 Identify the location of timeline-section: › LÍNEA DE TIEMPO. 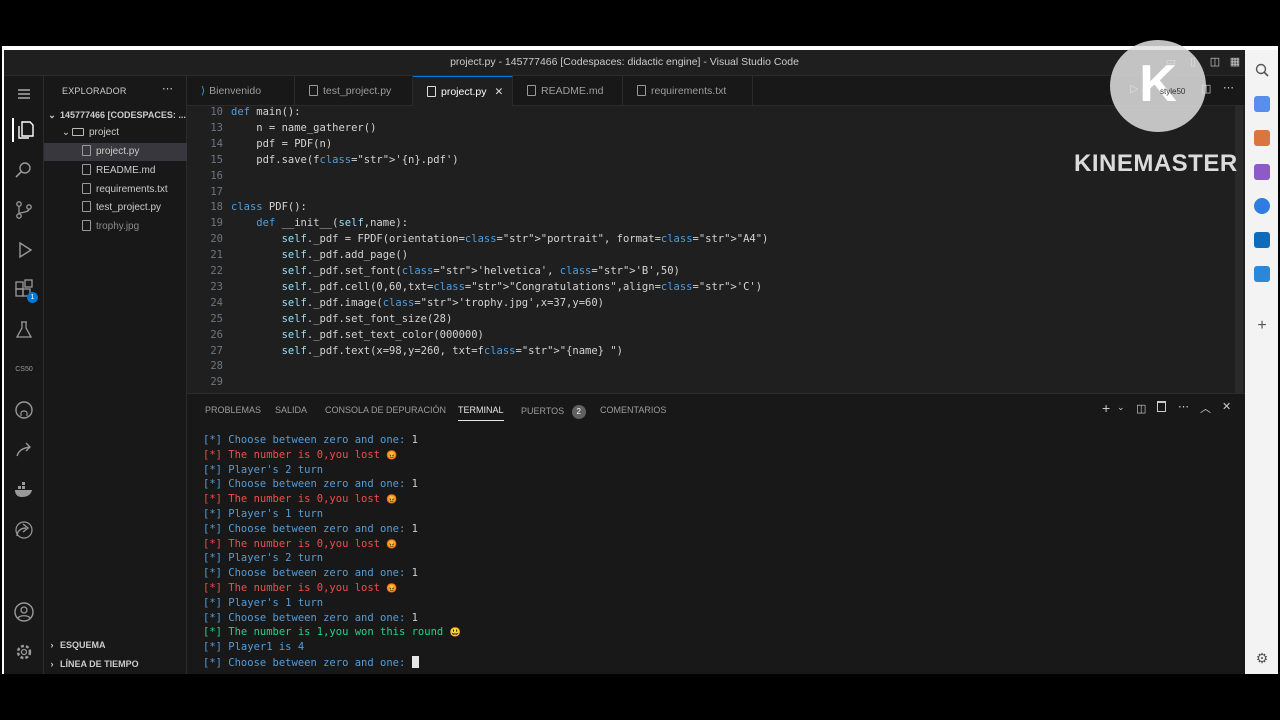
(115, 664).